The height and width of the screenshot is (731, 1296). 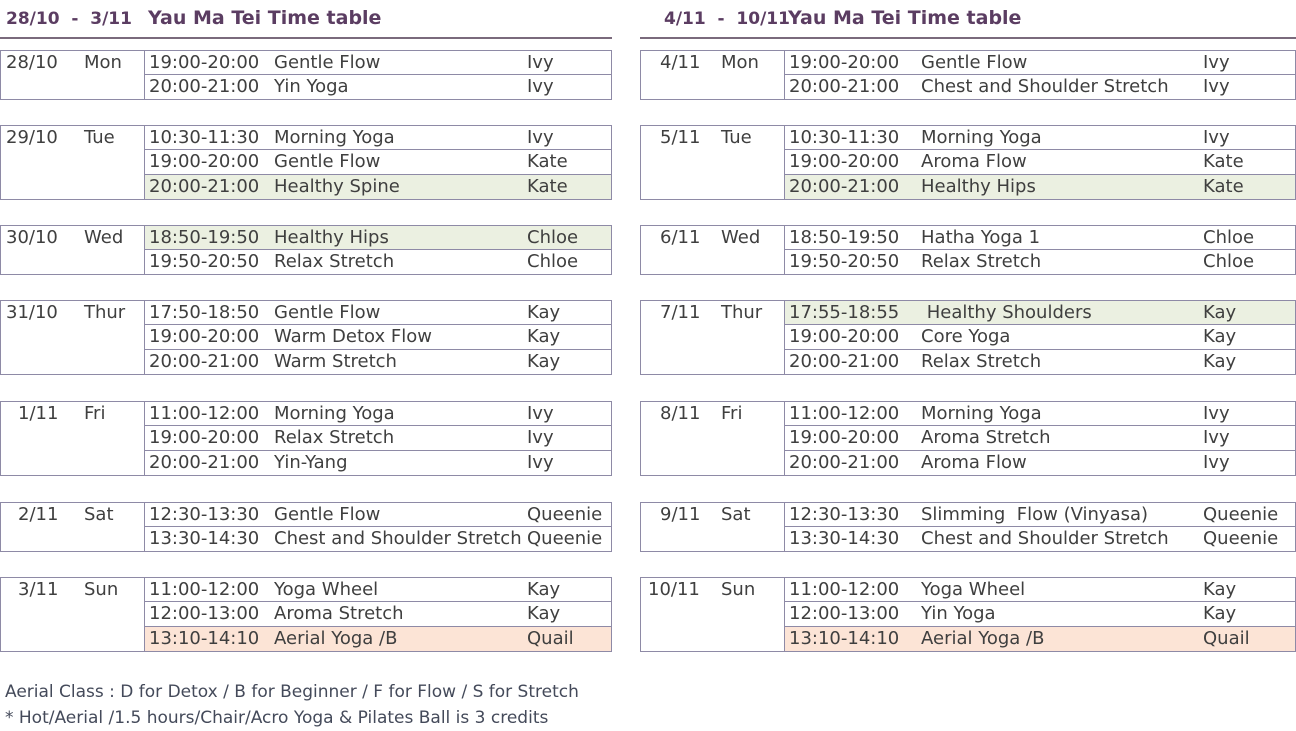 What do you see at coordinates (378, 463) in the screenshot?
I see `class-row: 20:00-21:00 Yin-Yang Ivy` at bounding box center [378, 463].